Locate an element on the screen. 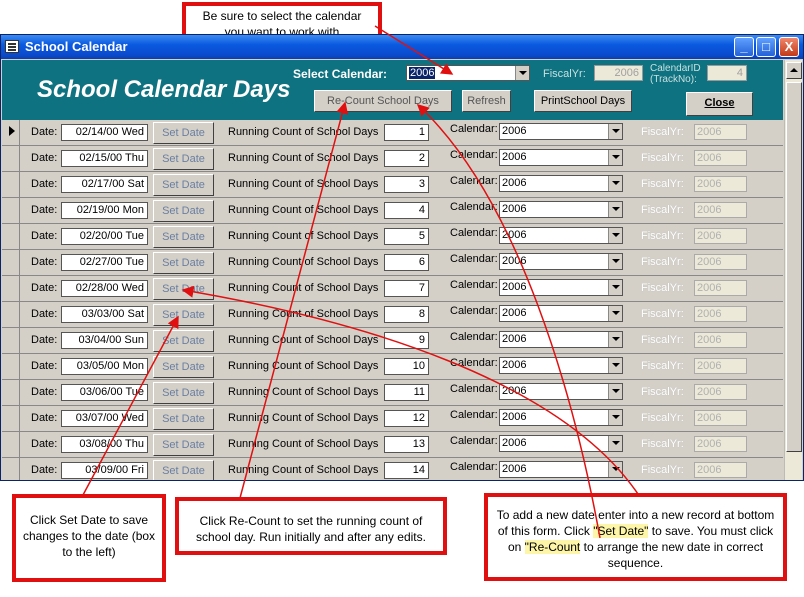 This screenshot has width=804, height=597. date-field: 02/20/00 Tue is located at coordinates (104, 236).